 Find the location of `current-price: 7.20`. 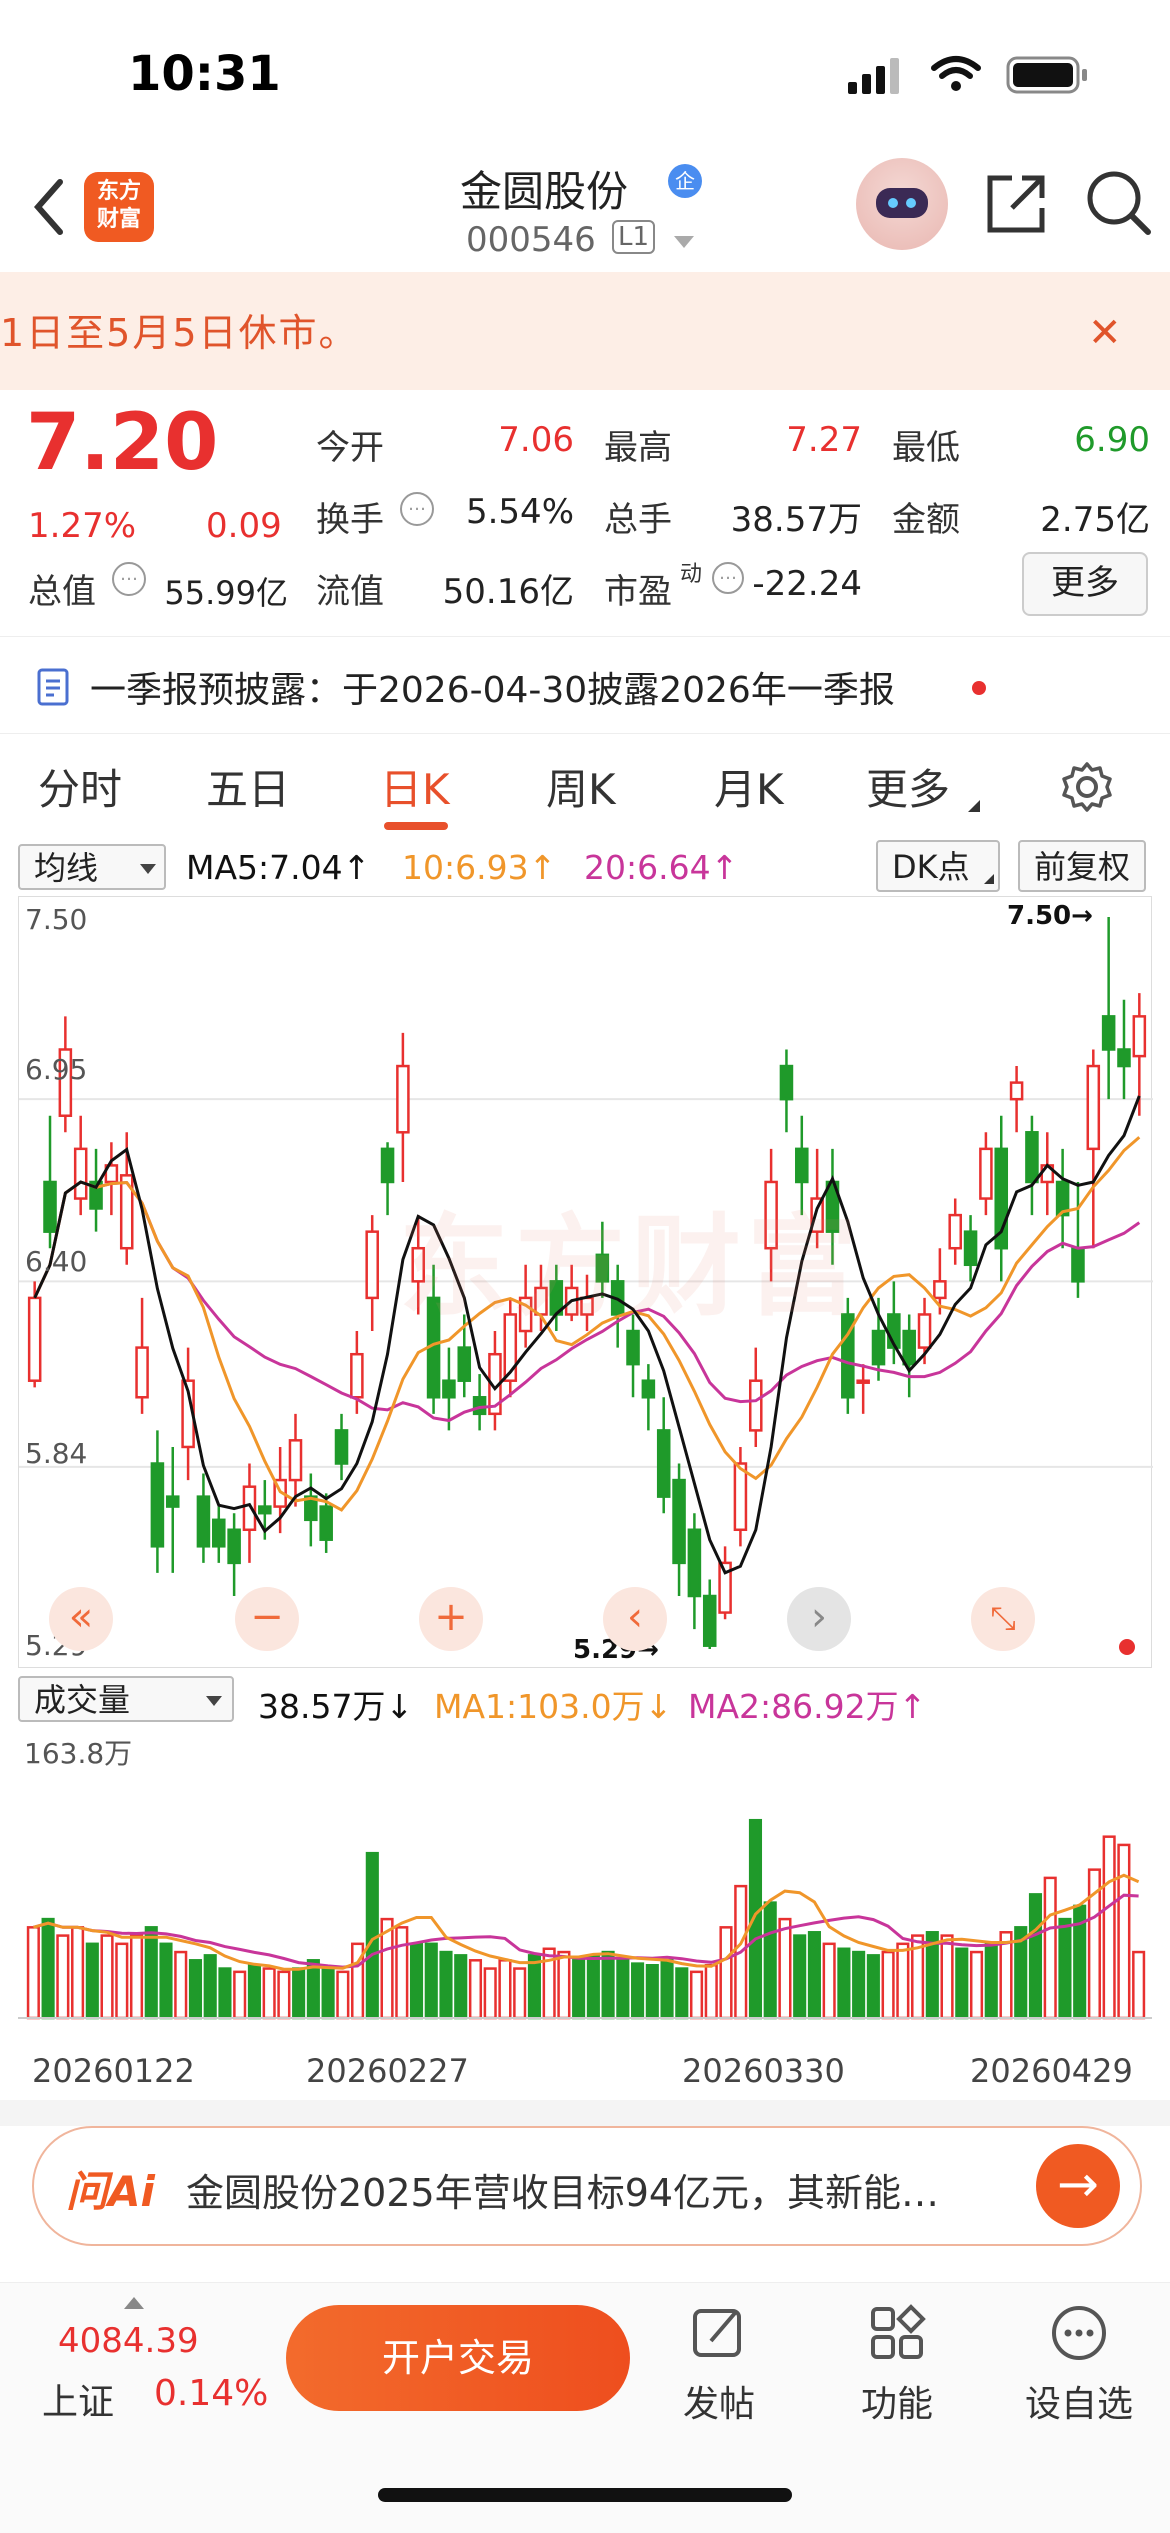

current-price: 7.20 is located at coordinates (122, 443).